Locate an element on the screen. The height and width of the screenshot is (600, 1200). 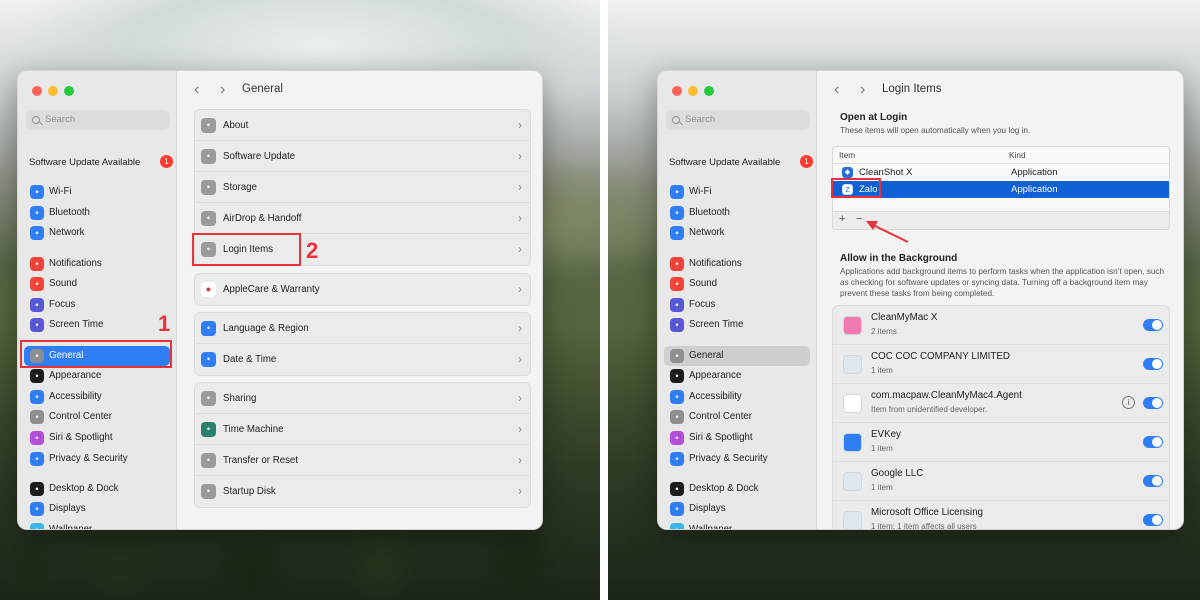
sidebar-item-label: Privacy & Security is located at coordinates (88, 458).